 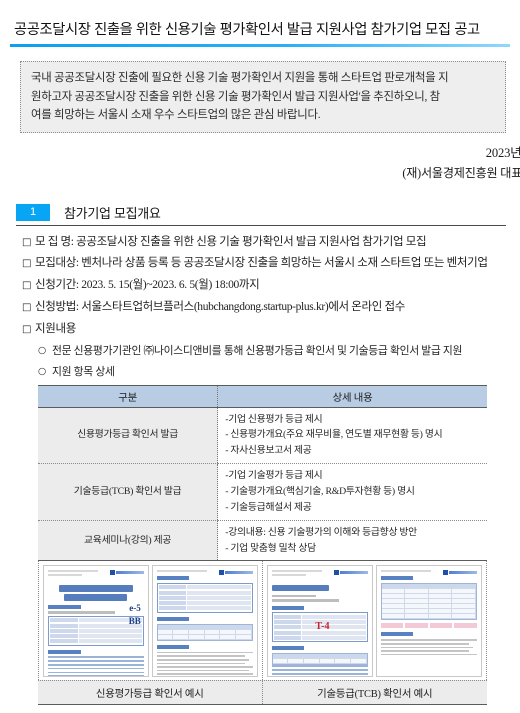 I want to click on thumb-highlight-row, so click(x=428, y=626).